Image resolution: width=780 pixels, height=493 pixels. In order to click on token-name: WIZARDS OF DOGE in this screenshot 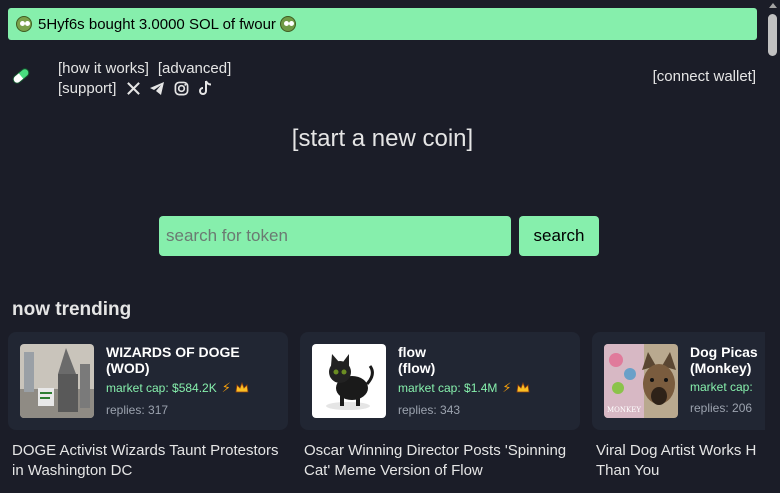, I will do `click(173, 352)`.